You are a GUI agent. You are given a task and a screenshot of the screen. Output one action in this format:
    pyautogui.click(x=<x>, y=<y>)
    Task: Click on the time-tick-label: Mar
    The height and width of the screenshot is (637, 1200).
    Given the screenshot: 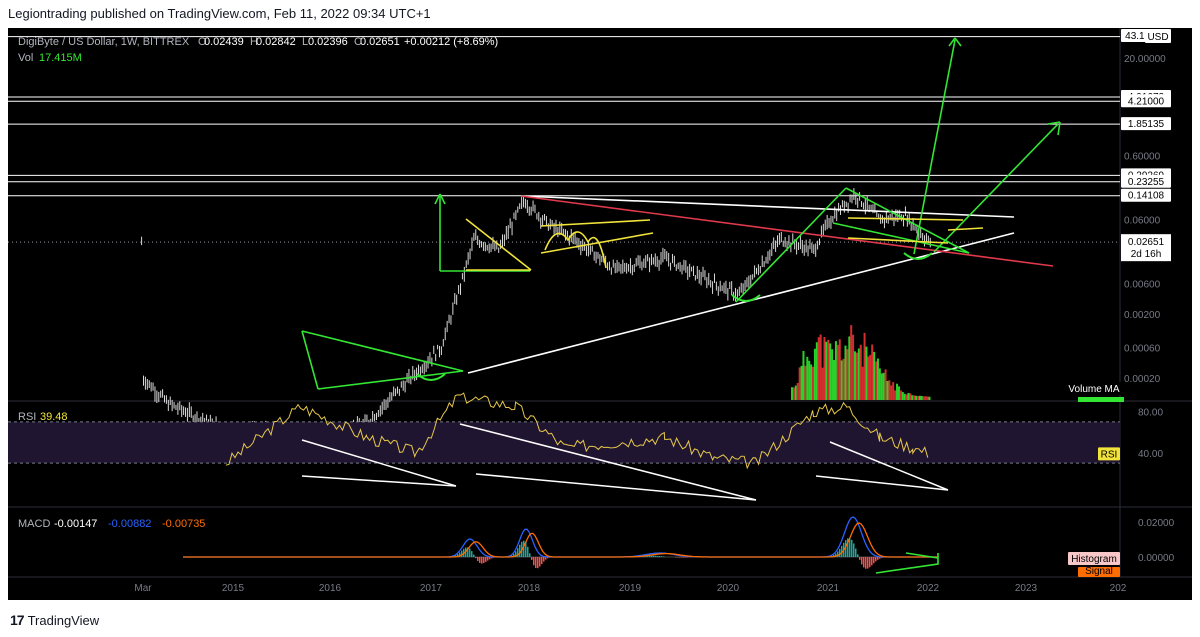 What is the action you would take?
    pyautogui.click(x=143, y=588)
    